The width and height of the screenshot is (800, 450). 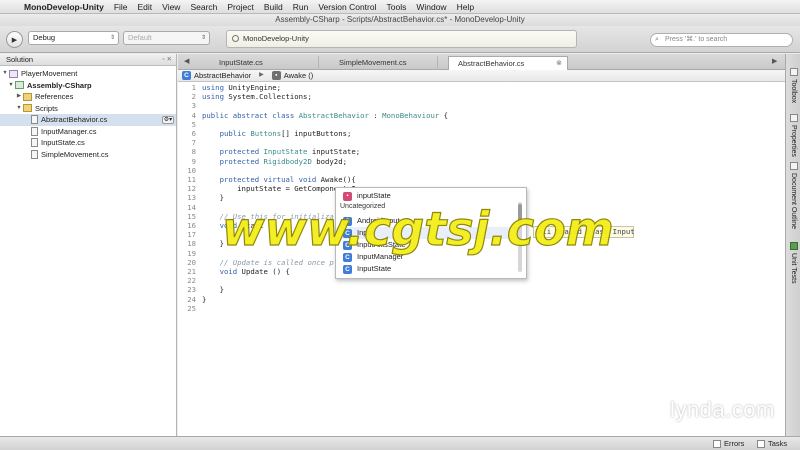 What do you see at coordinates (793, 91) in the screenshot?
I see `pad-label: Toolbox` at bounding box center [793, 91].